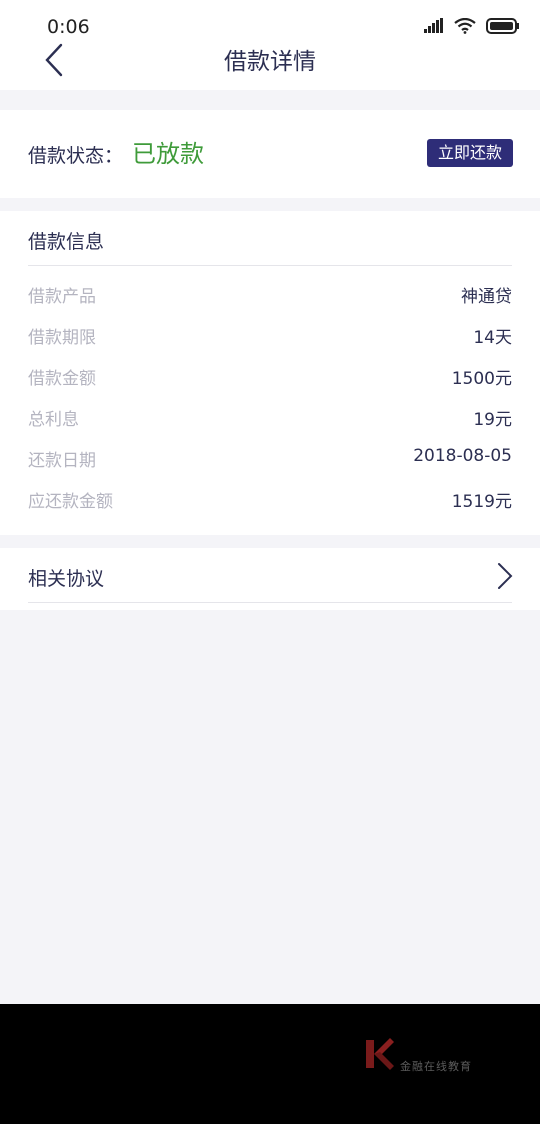  I want to click on info-row-value: 神通贷, so click(486, 297).